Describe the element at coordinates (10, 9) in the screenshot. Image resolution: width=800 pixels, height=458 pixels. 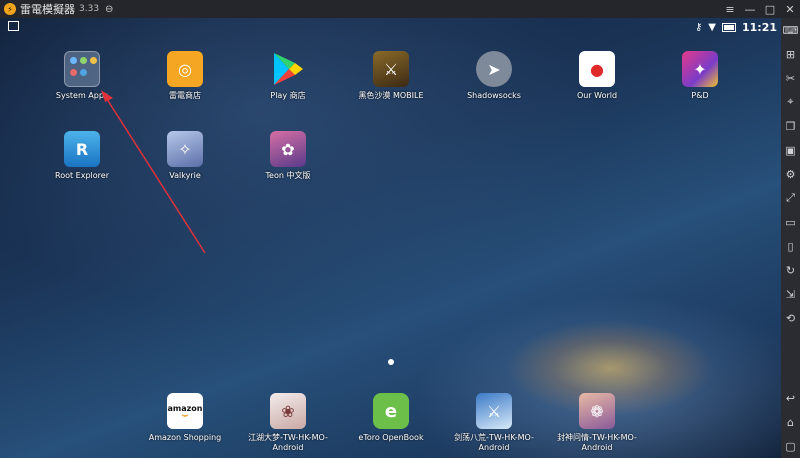
I see `emulator-logo-icon: ⚡` at that location.